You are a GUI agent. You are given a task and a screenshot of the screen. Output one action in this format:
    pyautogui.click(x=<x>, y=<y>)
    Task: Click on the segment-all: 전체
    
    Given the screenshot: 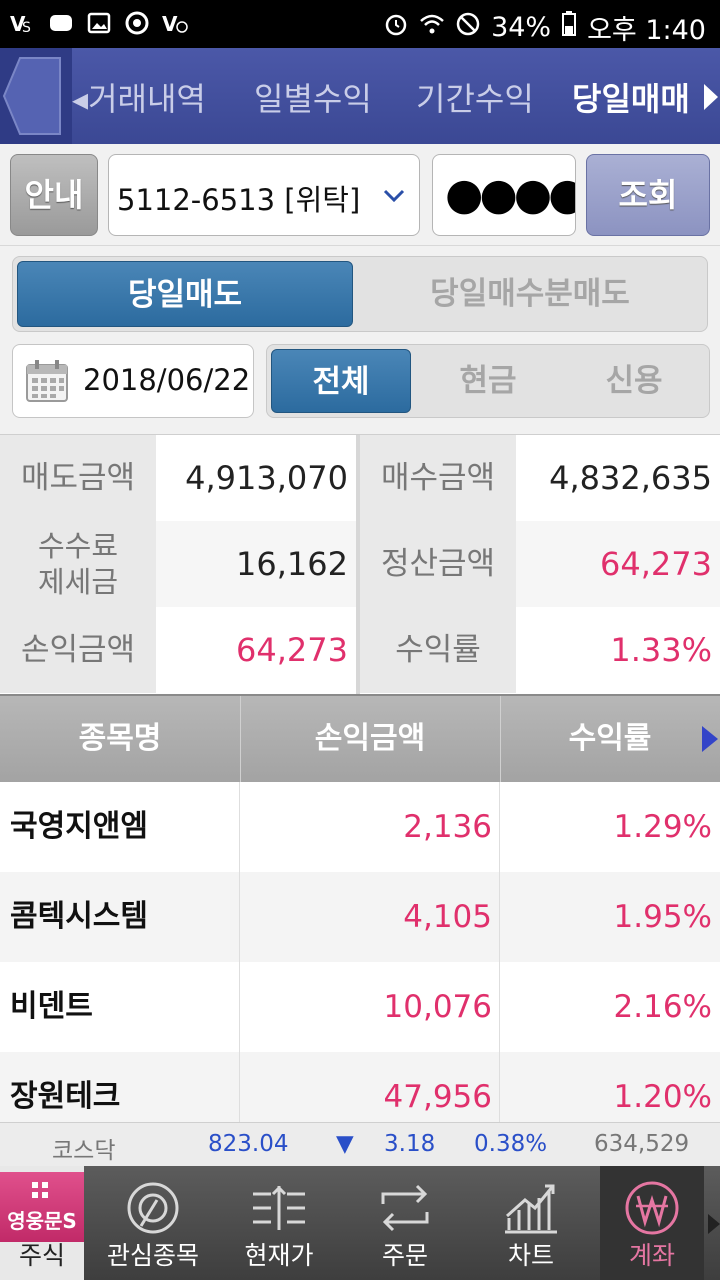 What is the action you would take?
    pyautogui.click(x=341, y=381)
    